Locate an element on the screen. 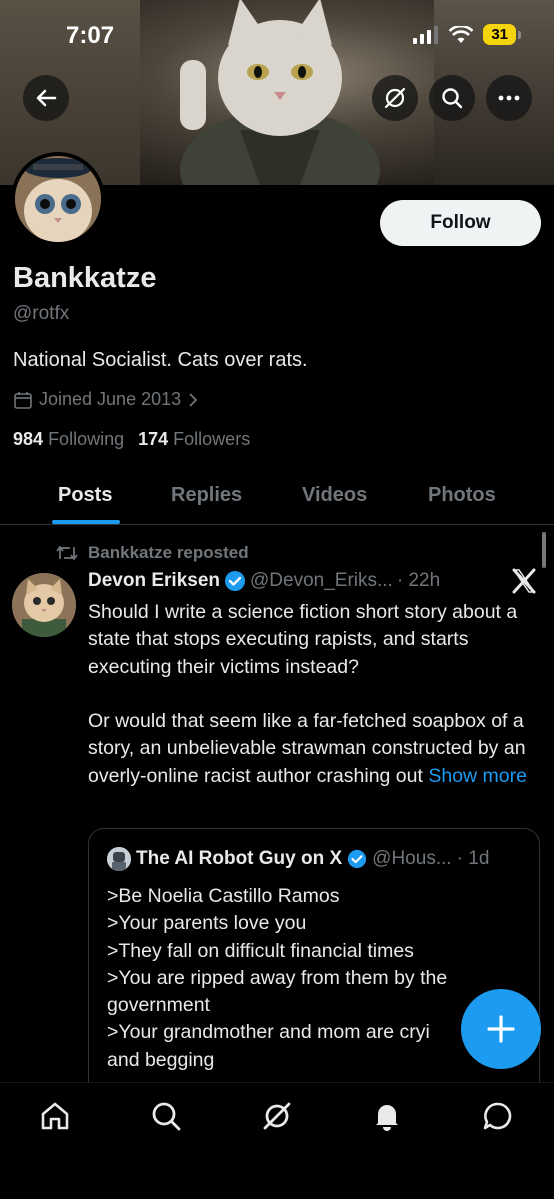 The width and height of the screenshot is (554, 1199). search-button is located at coordinates (452, 98).